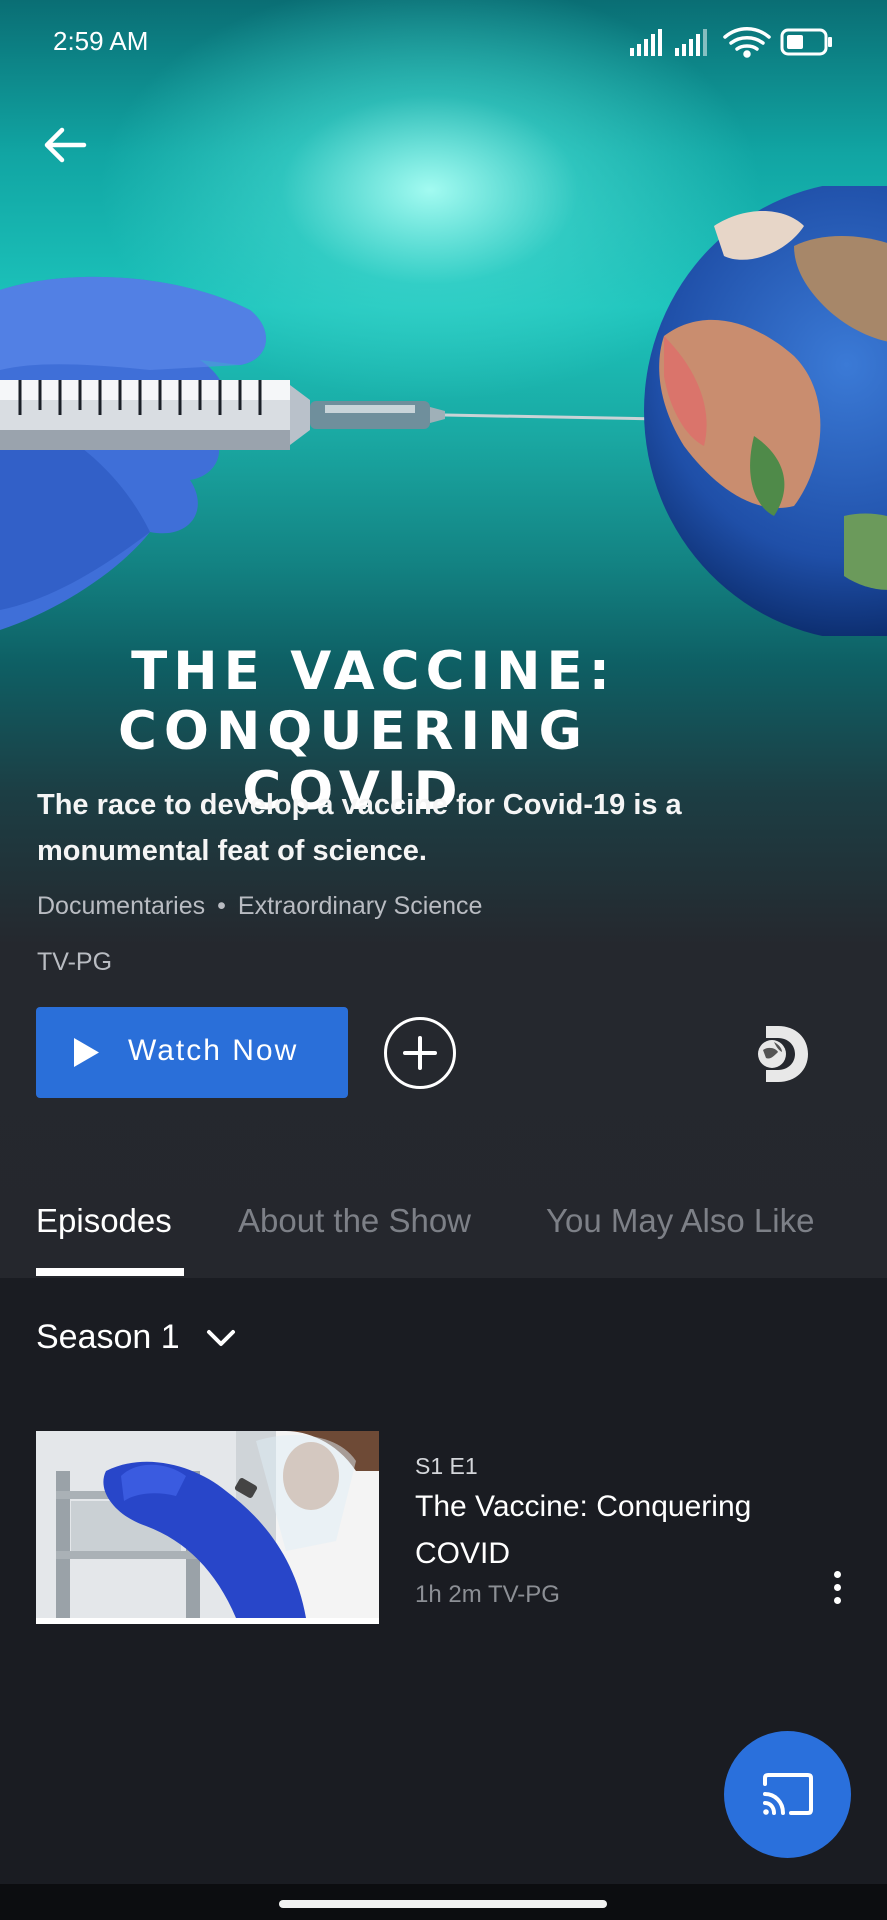  I want to click on back-button, so click(65, 145).